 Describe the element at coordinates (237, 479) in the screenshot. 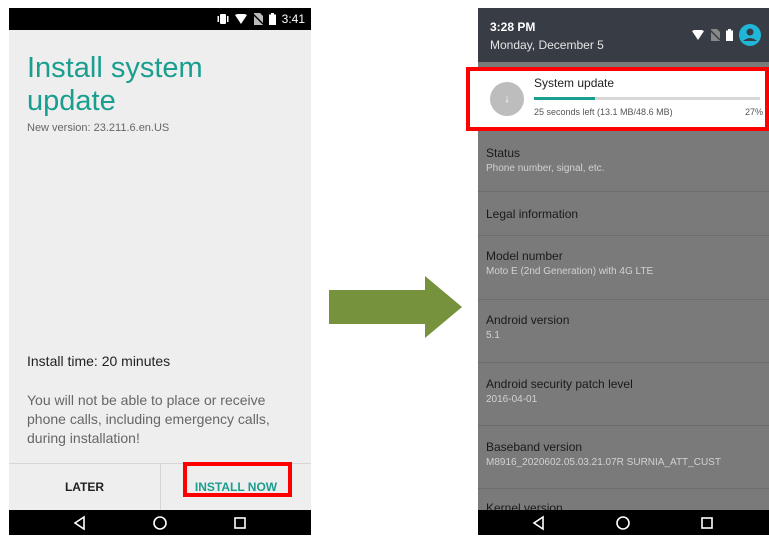

I see `install-now-highlight` at that location.